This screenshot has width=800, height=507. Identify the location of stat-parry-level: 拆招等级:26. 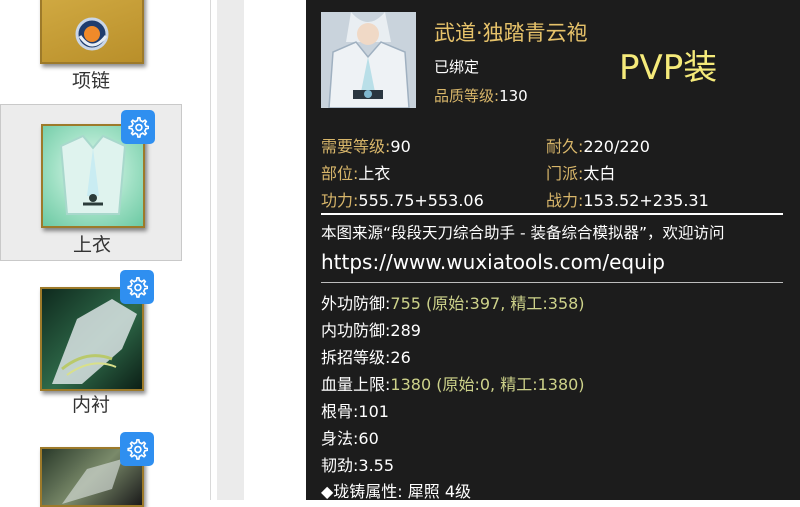
(366, 356).